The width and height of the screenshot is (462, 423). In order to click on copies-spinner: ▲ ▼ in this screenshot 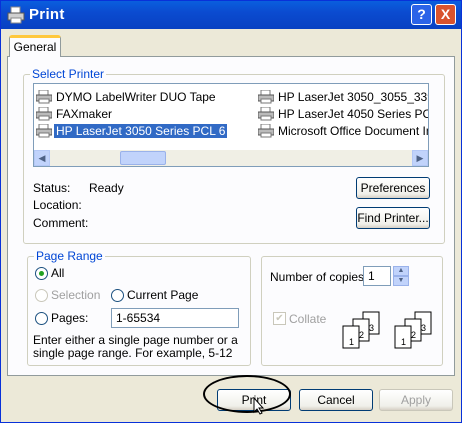, I will do `click(401, 276)`.